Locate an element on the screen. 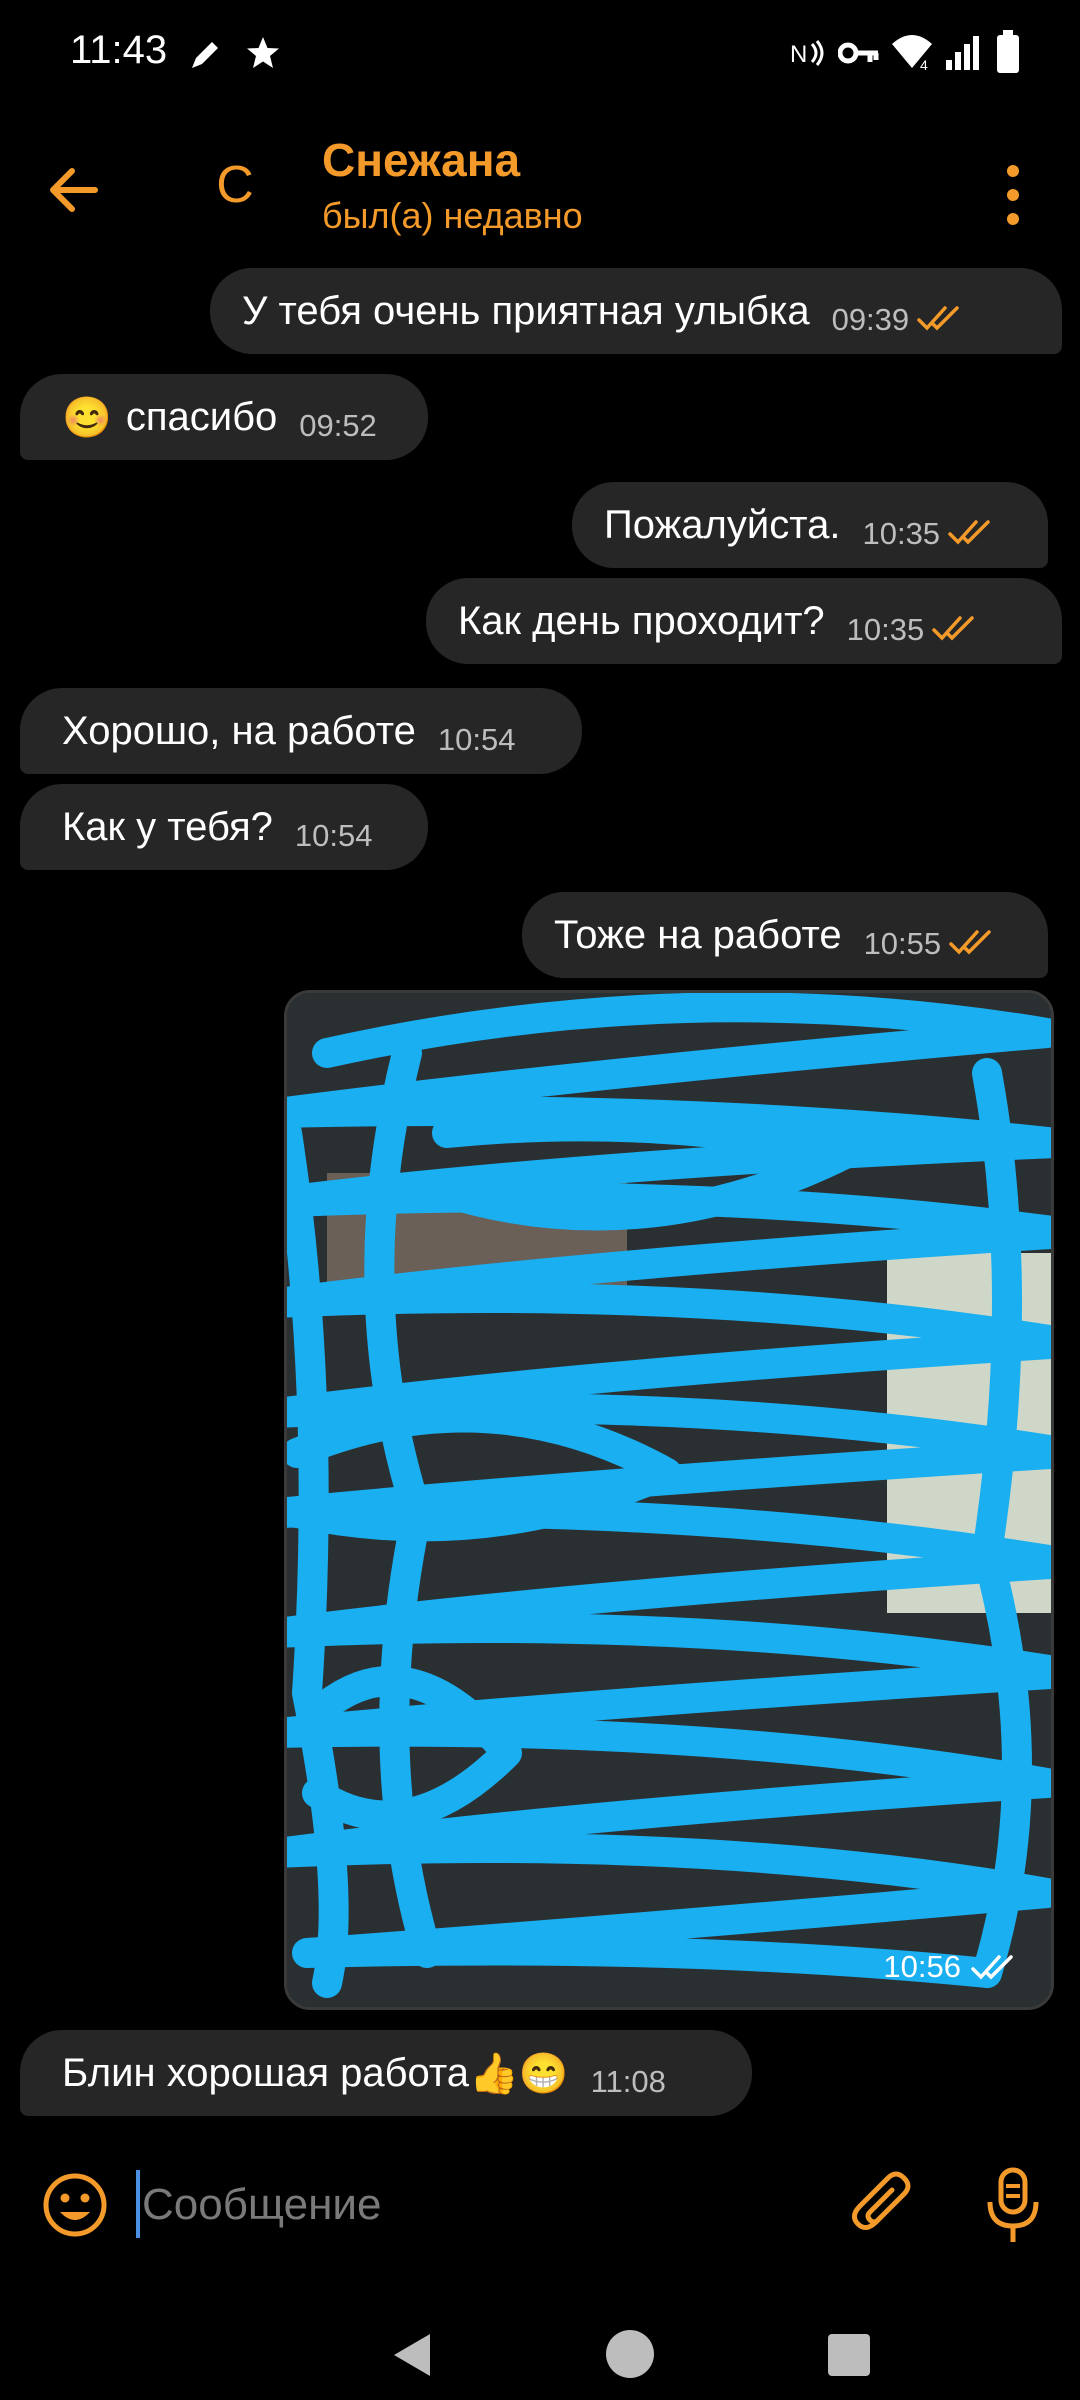 The height and width of the screenshot is (2400, 1080). emoji-icon is located at coordinates (75, 2205).